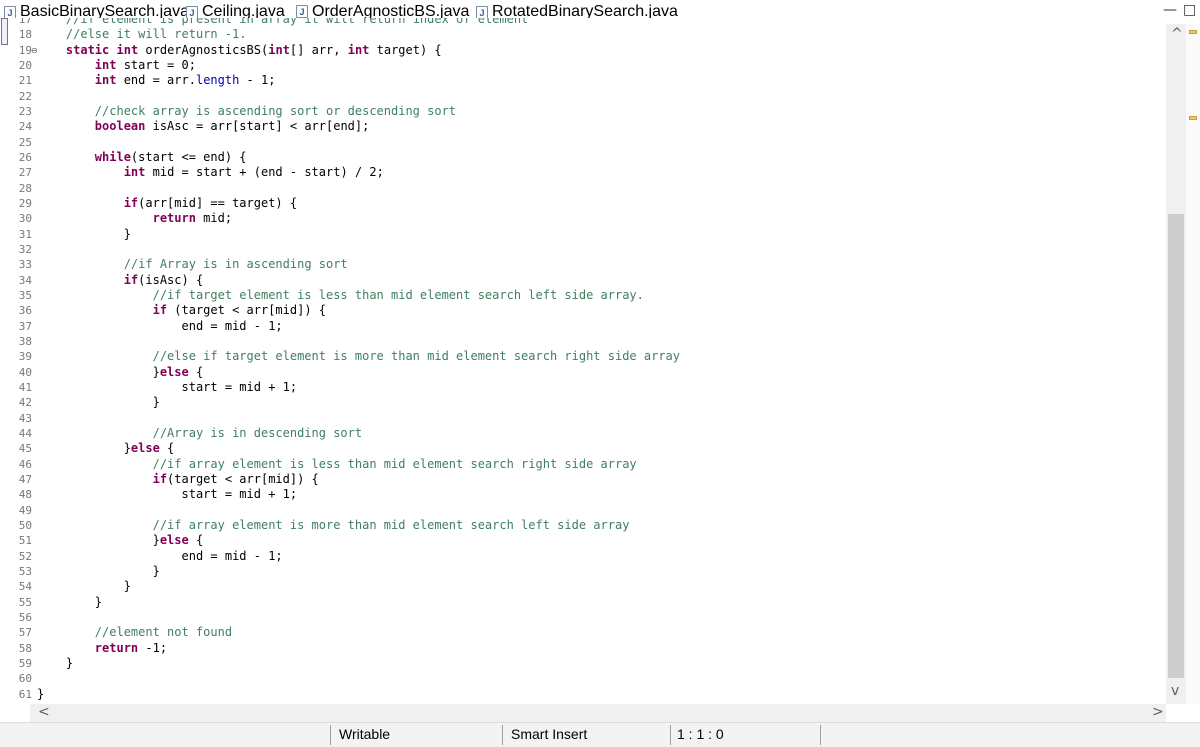  What do you see at coordinates (600, 734) in the screenshot?
I see `status-bar: Writable Smart Insert 1 : 1 : 0` at bounding box center [600, 734].